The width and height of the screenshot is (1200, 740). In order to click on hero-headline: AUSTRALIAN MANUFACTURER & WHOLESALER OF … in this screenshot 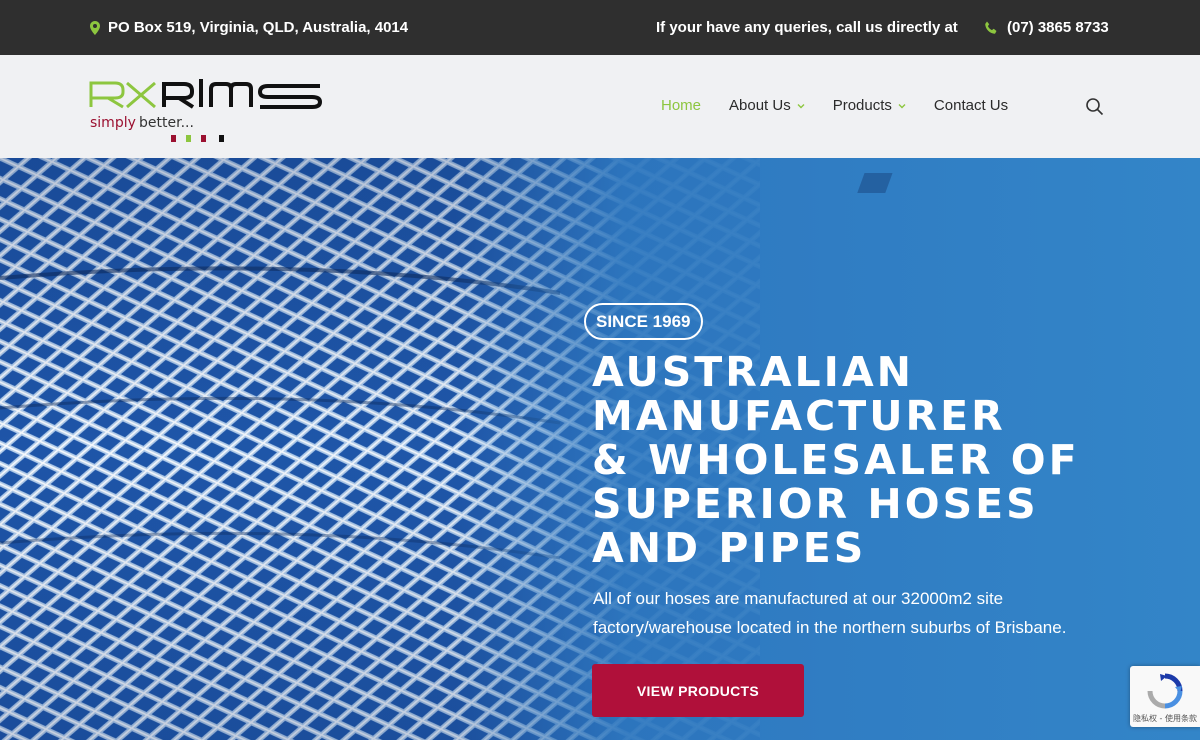, I will do `click(892, 460)`.